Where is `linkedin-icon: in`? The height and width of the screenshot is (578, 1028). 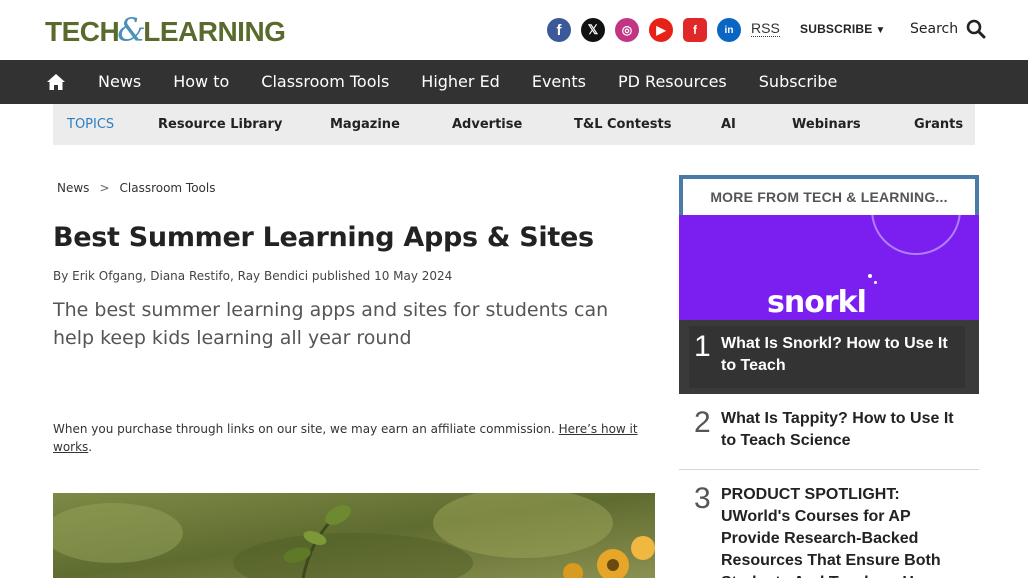
linkedin-icon: in is located at coordinates (729, 30).